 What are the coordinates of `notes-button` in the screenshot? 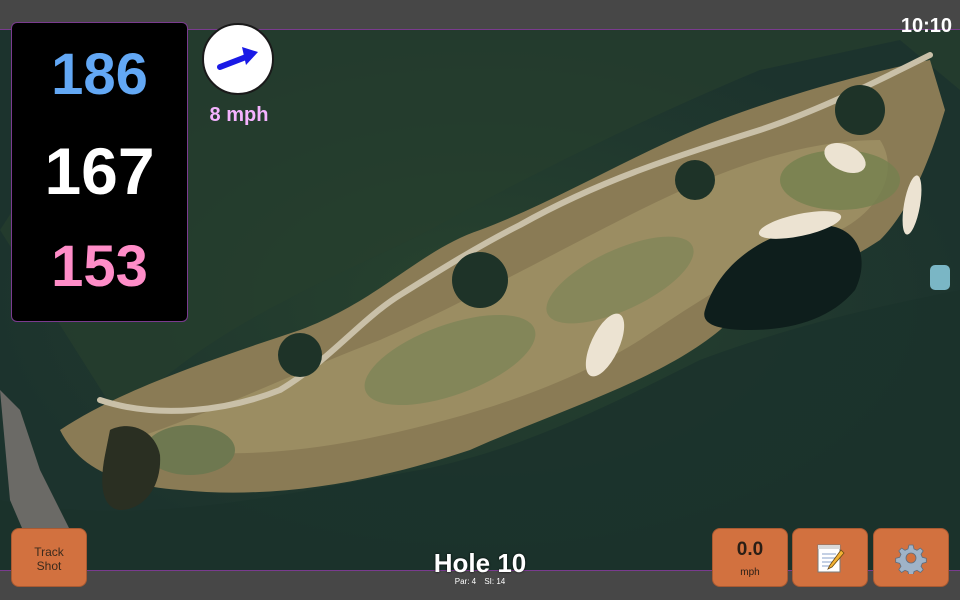 It's located at (830, 557).